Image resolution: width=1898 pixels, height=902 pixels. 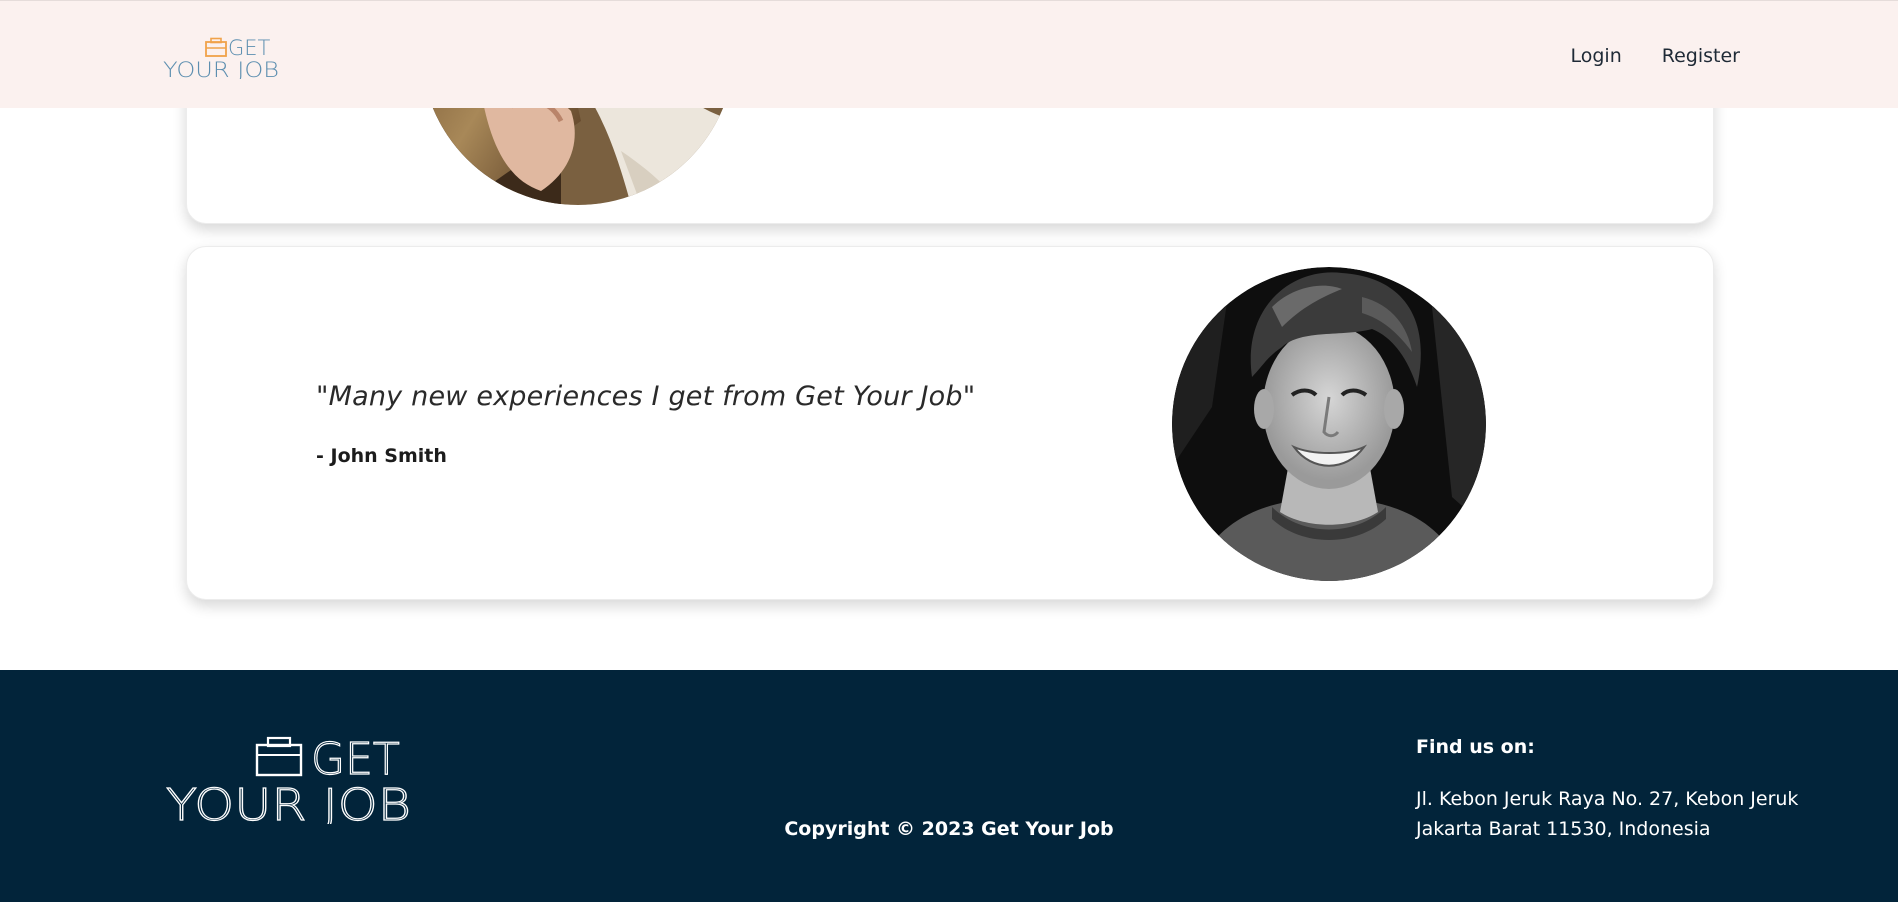 What do you see at coordinates (1596, 56) in the screenshot?
I see `login-link: Login` at bounding box center [1596, 56].